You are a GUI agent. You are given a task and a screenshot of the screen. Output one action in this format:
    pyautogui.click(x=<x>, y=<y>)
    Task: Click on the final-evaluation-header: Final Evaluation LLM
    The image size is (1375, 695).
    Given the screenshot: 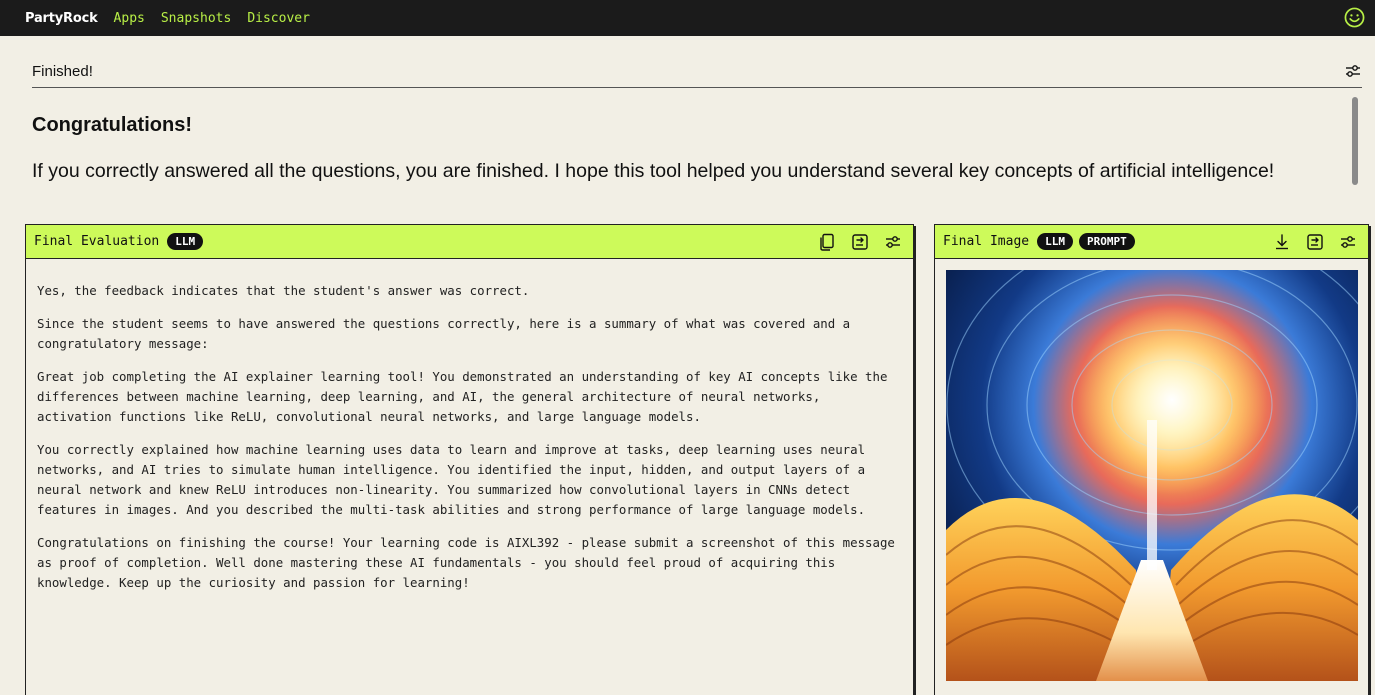 What is the action you would take?
    pyautogui.click(x=469, y=242)
    